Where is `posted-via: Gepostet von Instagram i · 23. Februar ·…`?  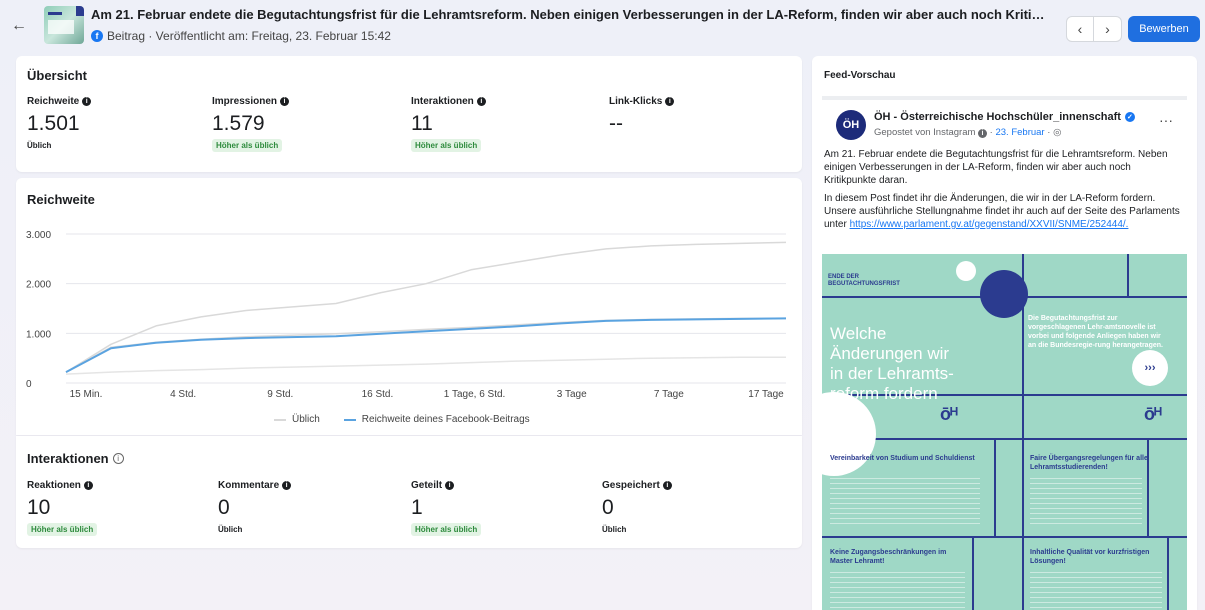 posted-via: Gepostet von Instagram i · 23. Februar ·… is located at coordinates (968, 132).